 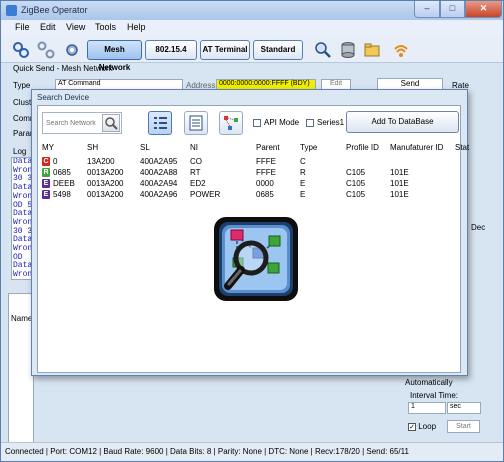 I want to click on search-network-box, so click(x=82, y=123).